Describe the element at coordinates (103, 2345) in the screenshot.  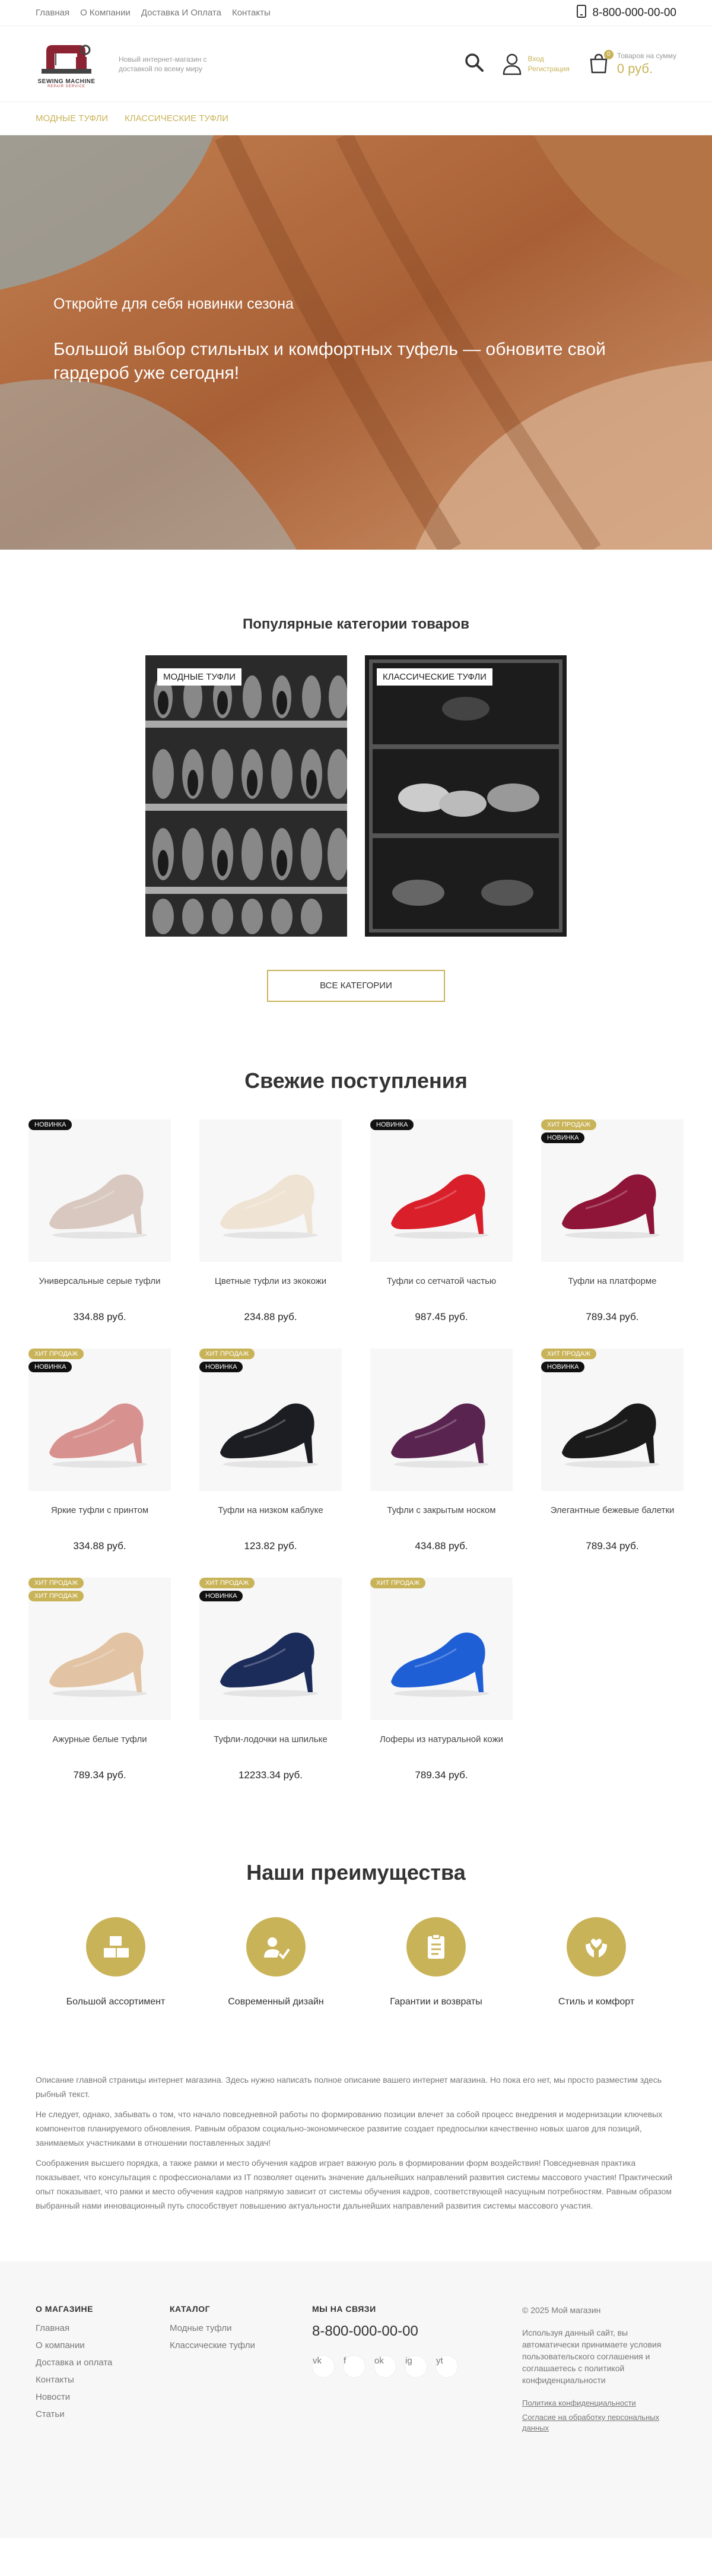
I see `footer-link-about: О компании` at that location.